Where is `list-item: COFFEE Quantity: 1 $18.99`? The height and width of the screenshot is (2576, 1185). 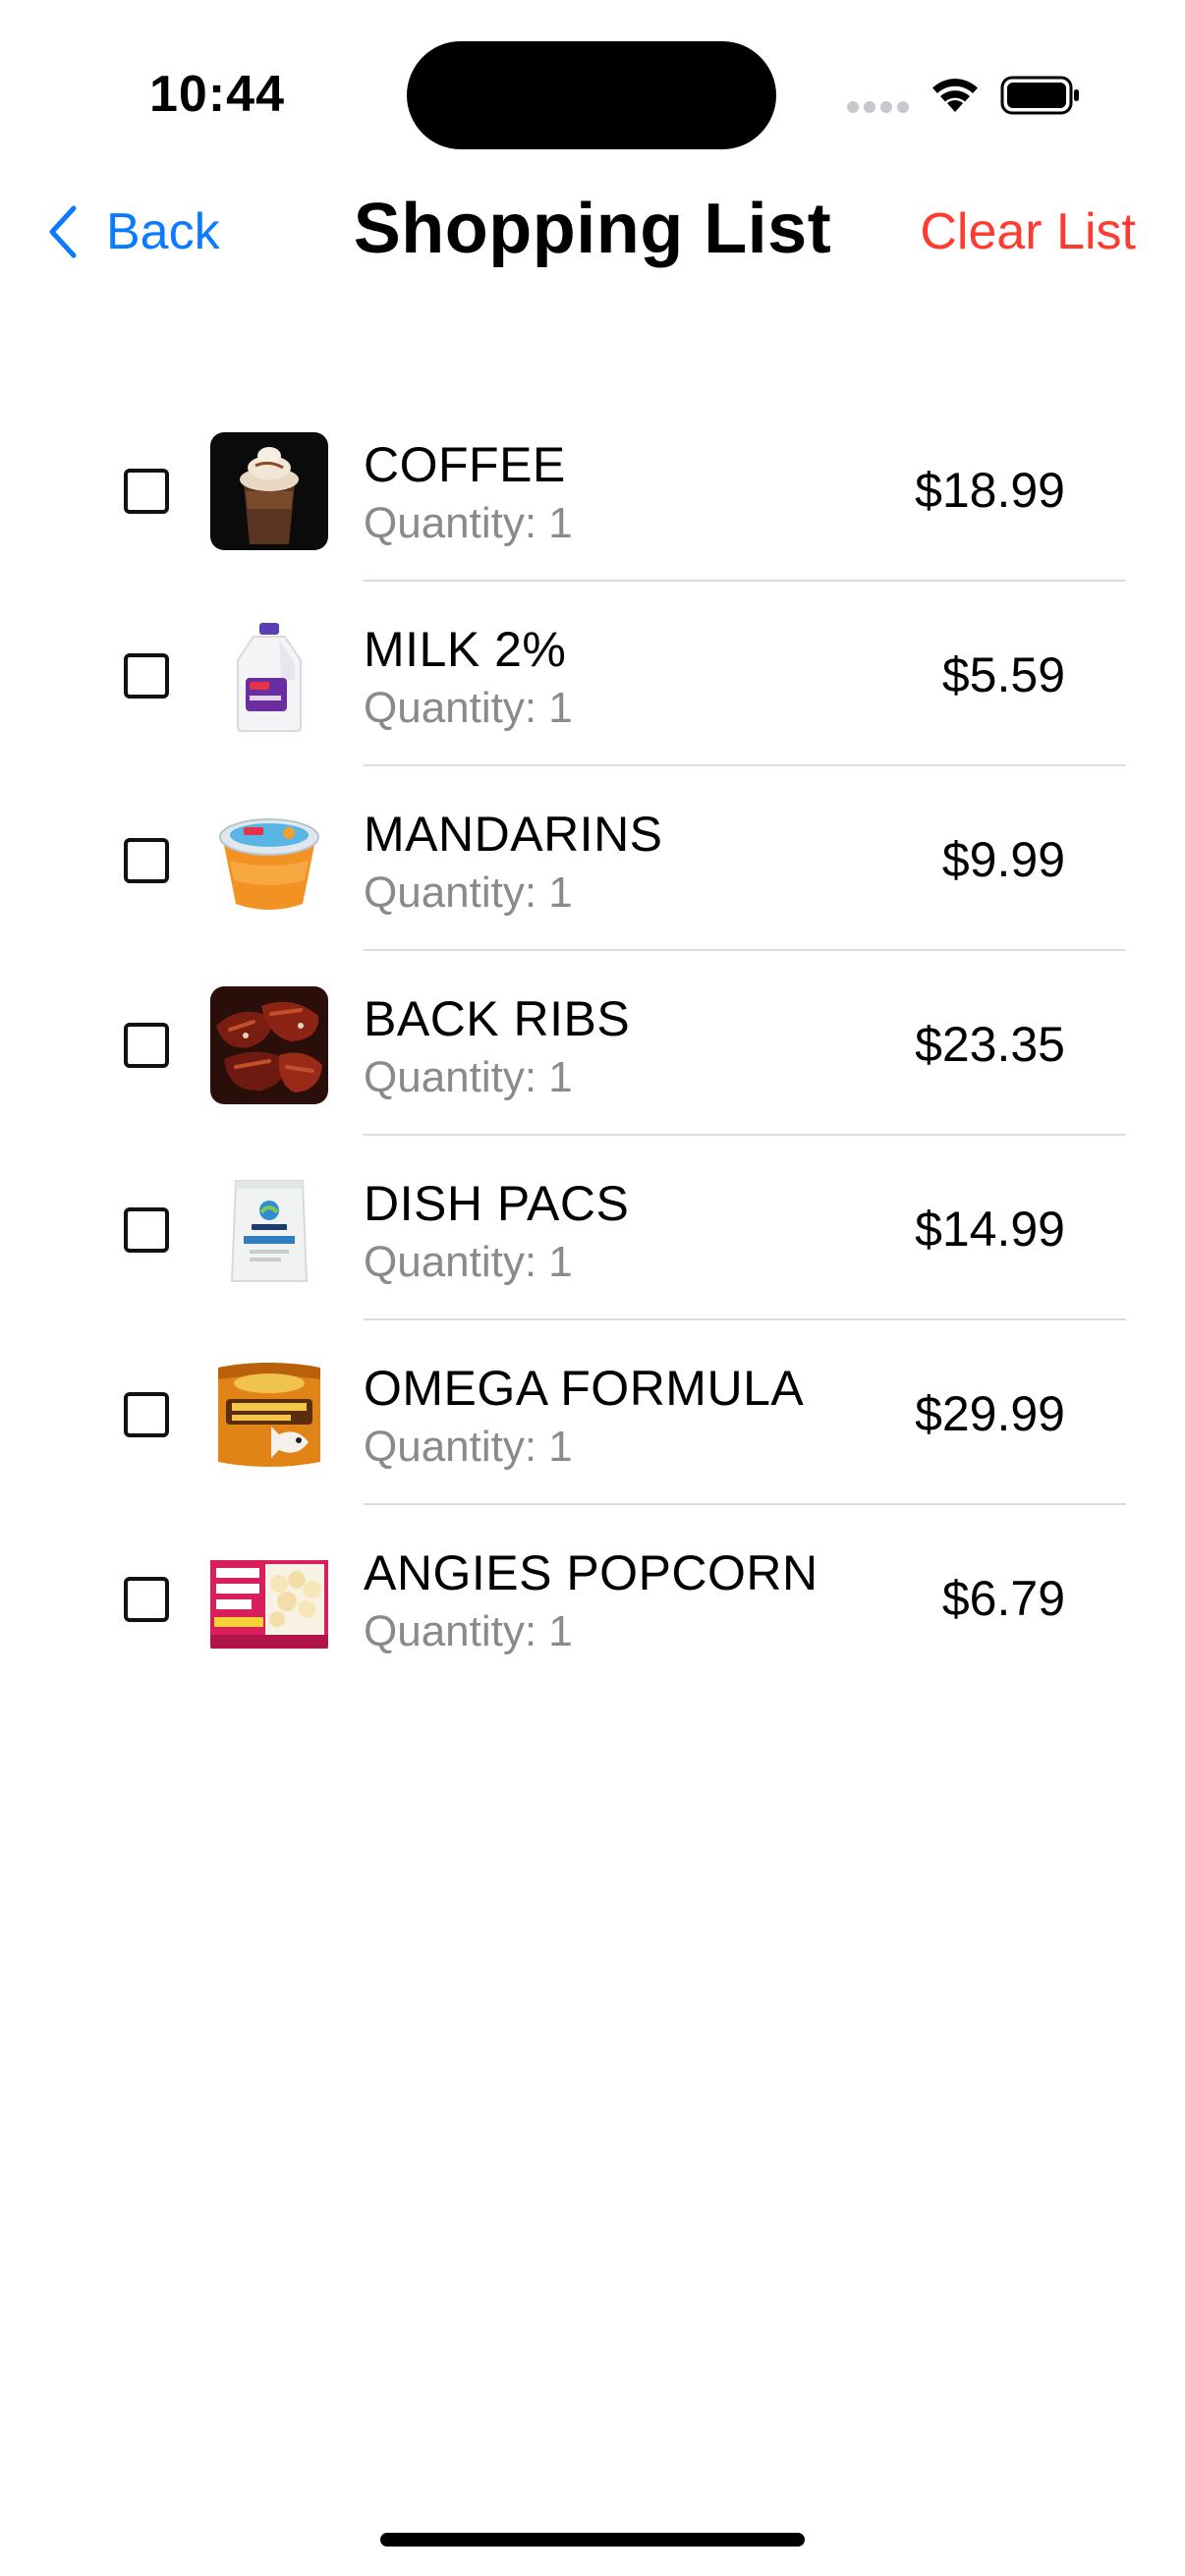 list-item: COFFEE Quantity: 1 $18.99 is located at coordinates (592, 489).